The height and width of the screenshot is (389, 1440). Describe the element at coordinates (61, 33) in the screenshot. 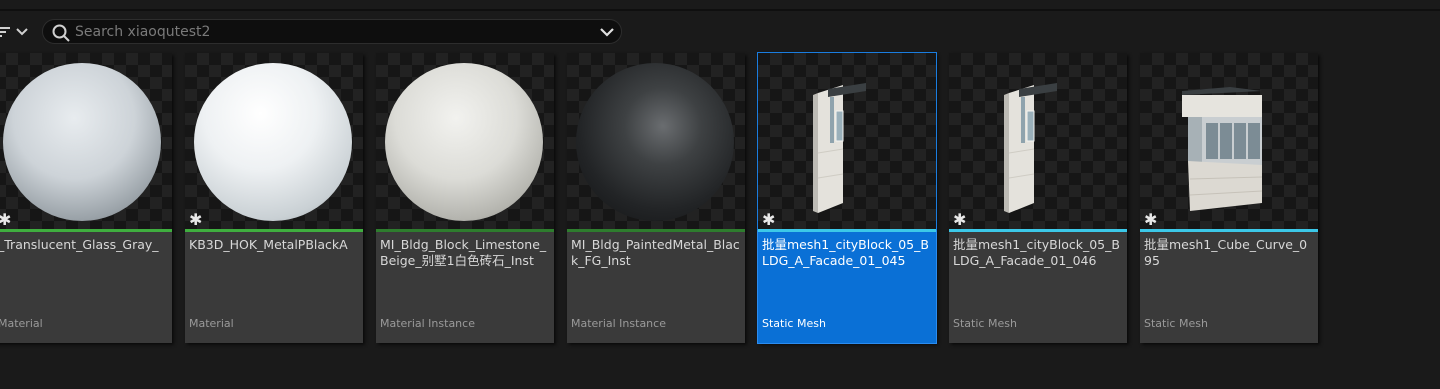

I see `search-icon` at that location.